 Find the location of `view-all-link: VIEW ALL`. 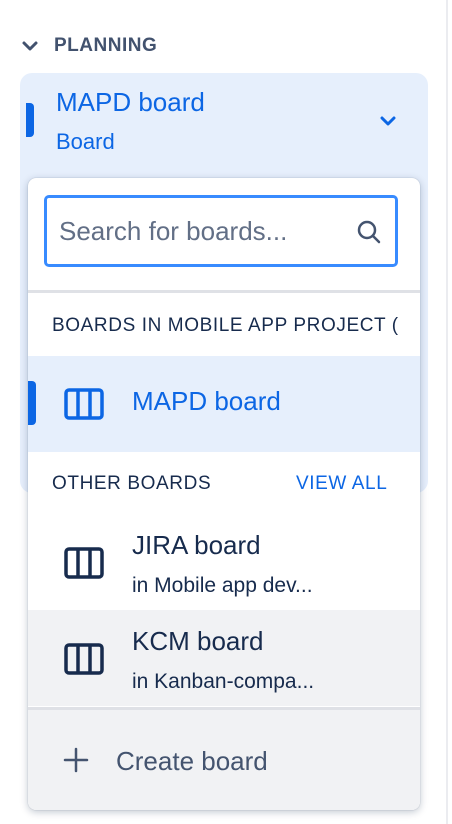

view-all-link: VIEW ALL is located at coordinates (341, 484).